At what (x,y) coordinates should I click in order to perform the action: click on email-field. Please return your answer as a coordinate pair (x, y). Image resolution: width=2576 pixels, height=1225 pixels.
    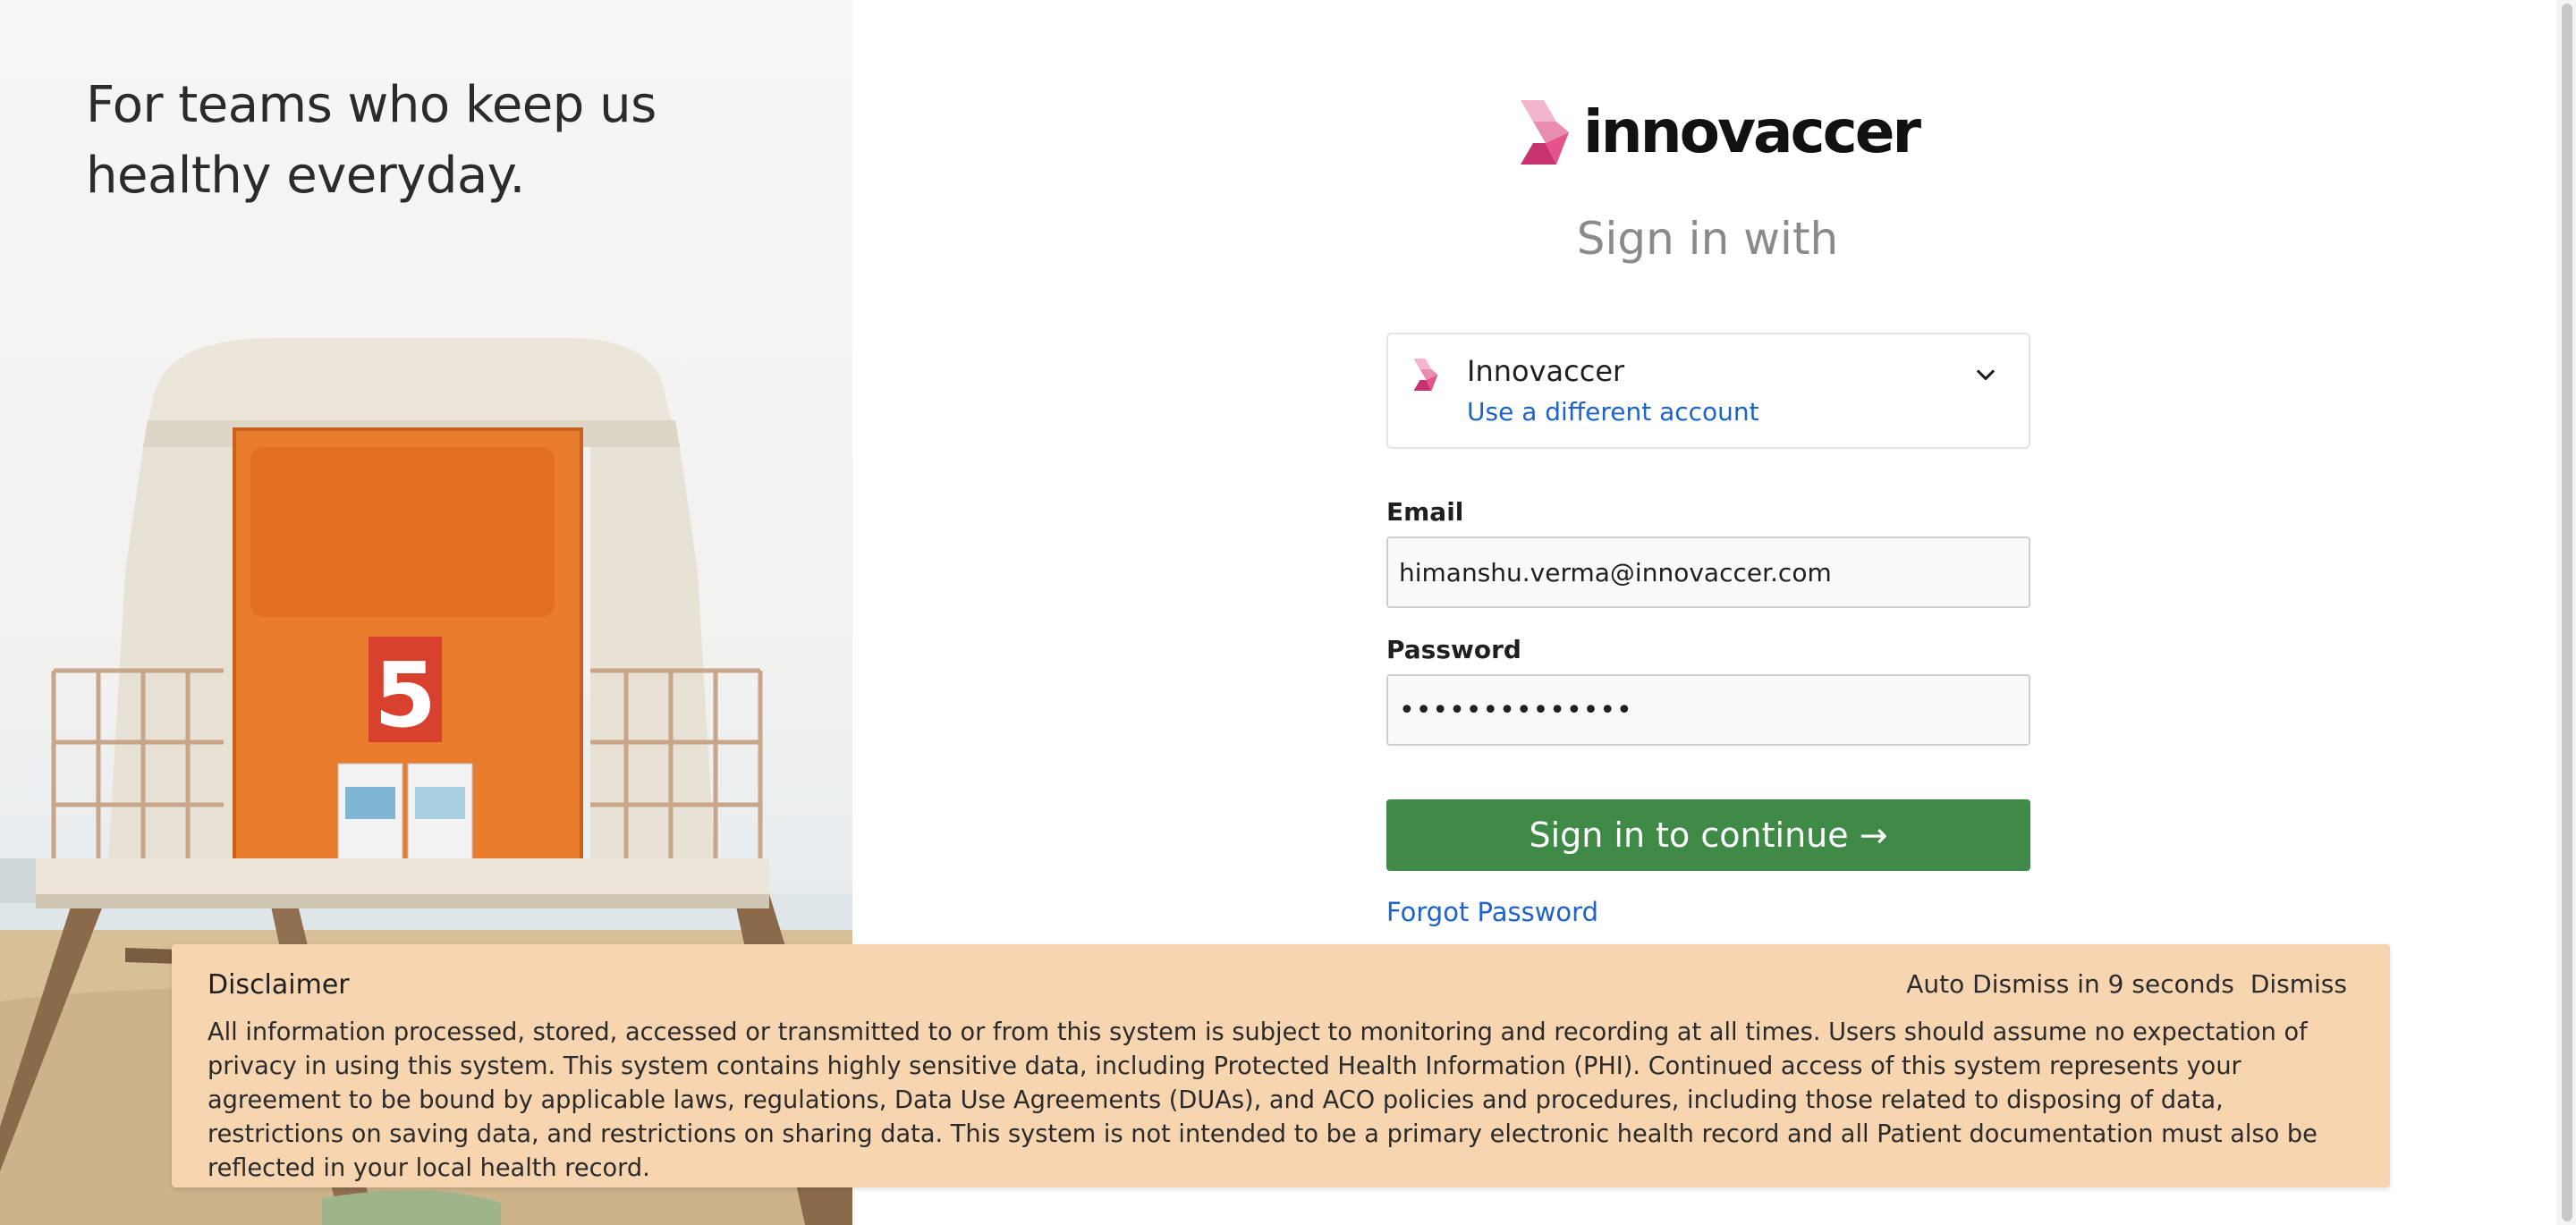
    Looking at the image, I should click on (1708, 572).